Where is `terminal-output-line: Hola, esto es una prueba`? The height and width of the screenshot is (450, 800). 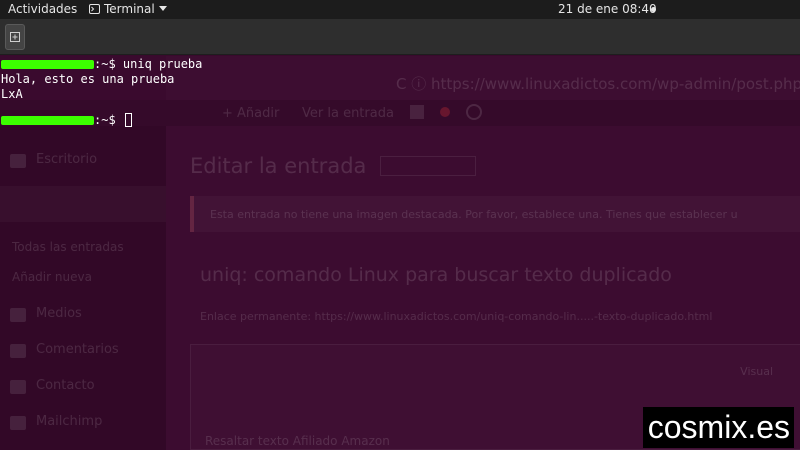
terminal-output-line: Hola, esto es una prueba is located at coordinates (88, 79).